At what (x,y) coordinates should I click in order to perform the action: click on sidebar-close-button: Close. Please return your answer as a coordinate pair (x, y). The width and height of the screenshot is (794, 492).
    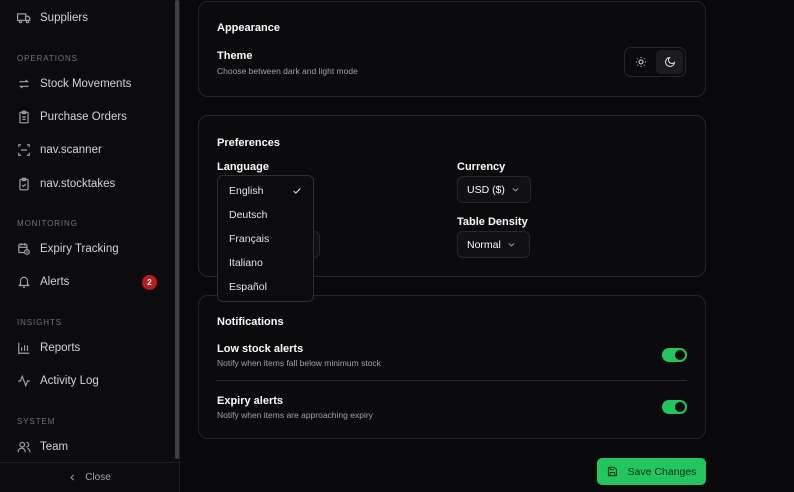
    Looking at the image, I should click on (89, 477).